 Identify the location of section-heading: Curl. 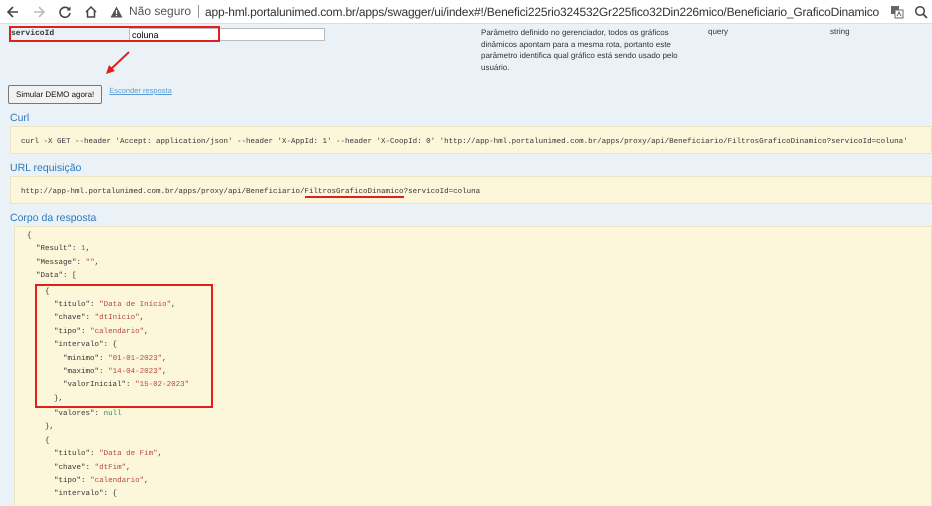
(19, 118).